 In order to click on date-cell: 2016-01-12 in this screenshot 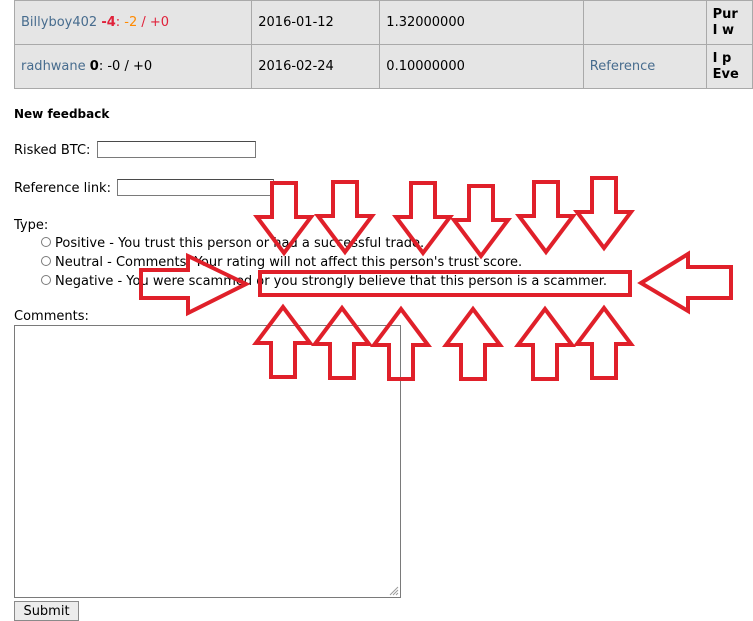, I will do `click(316, 22)`.